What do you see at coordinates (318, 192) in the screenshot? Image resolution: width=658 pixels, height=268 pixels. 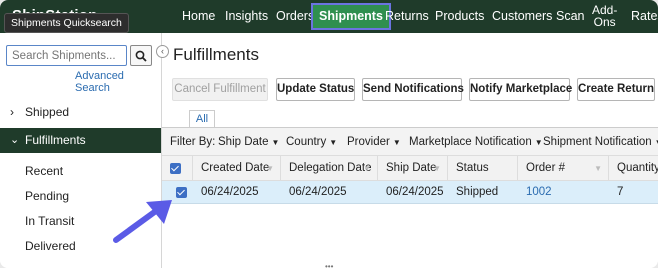 I see `cell-delegation-date: 06/24/2025` at bounding box center [318, 192].